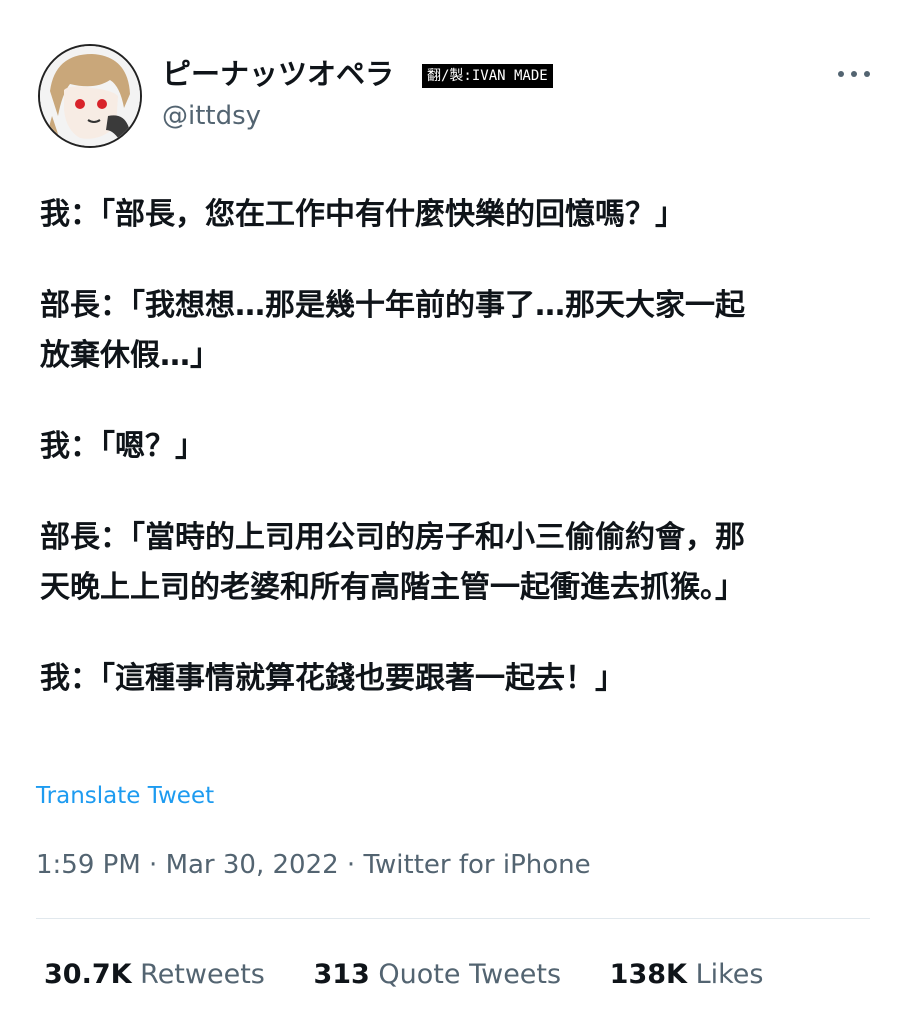 Image resolution: width=902 pixels, height=1024 pixels. Describe the element at coordinates (332, 678) in the screenshot. I see `tweet-paragraph: 我：「這種事情就算花錢也要跟著一起去！」` at that location.